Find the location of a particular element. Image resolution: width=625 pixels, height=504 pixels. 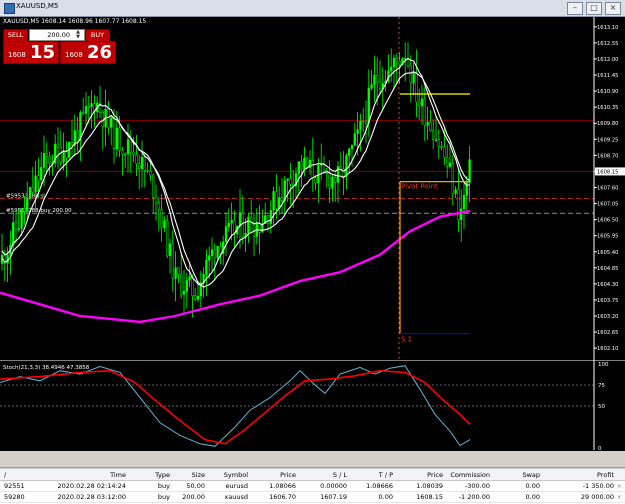

row-cell: 50.00 is located at coordinates (195, 486).